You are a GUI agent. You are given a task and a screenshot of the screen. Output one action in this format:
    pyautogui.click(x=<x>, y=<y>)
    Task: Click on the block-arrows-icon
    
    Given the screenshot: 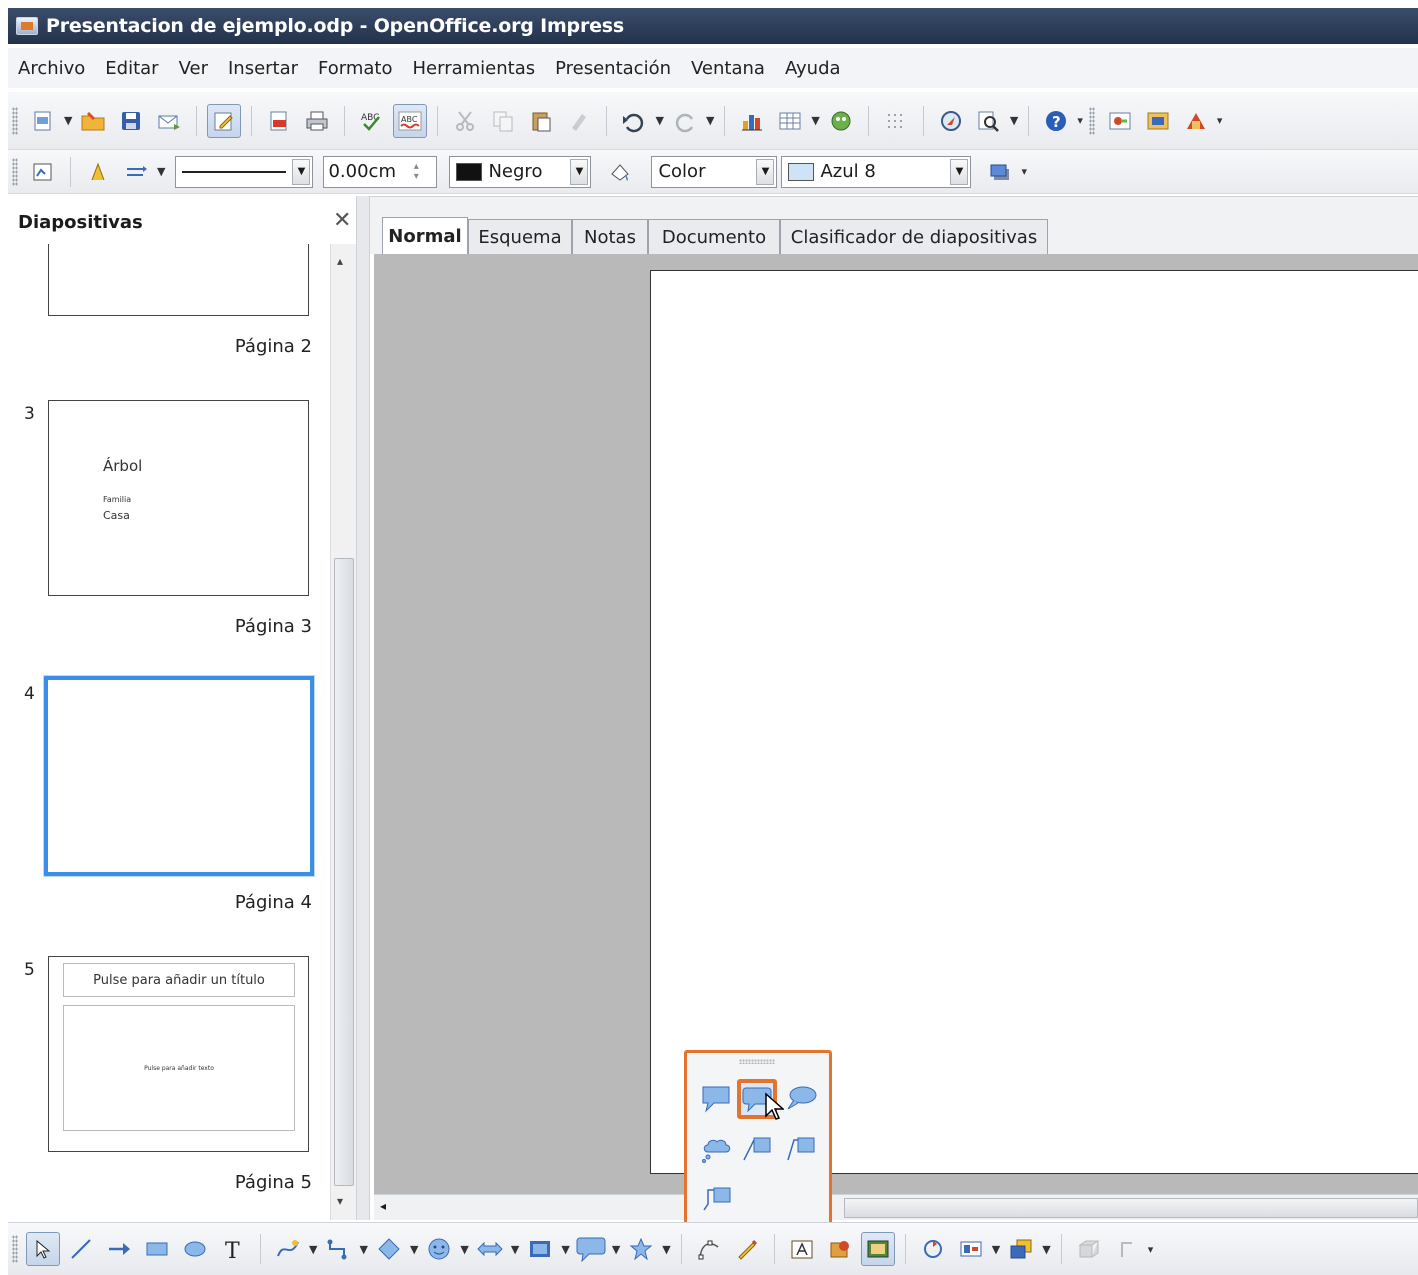 What is the action you would take?
    pyautogui.click(x=490, y=1249)
    